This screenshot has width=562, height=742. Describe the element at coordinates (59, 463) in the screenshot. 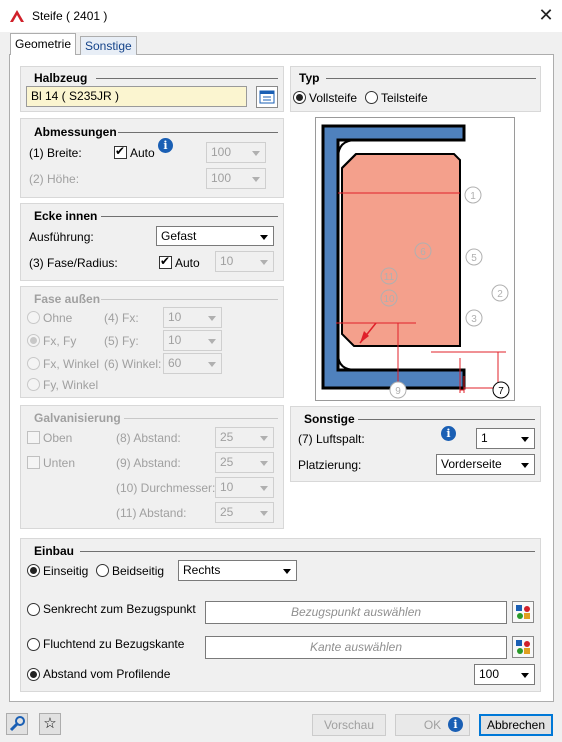

I see `unten-label: Unten` at that location.